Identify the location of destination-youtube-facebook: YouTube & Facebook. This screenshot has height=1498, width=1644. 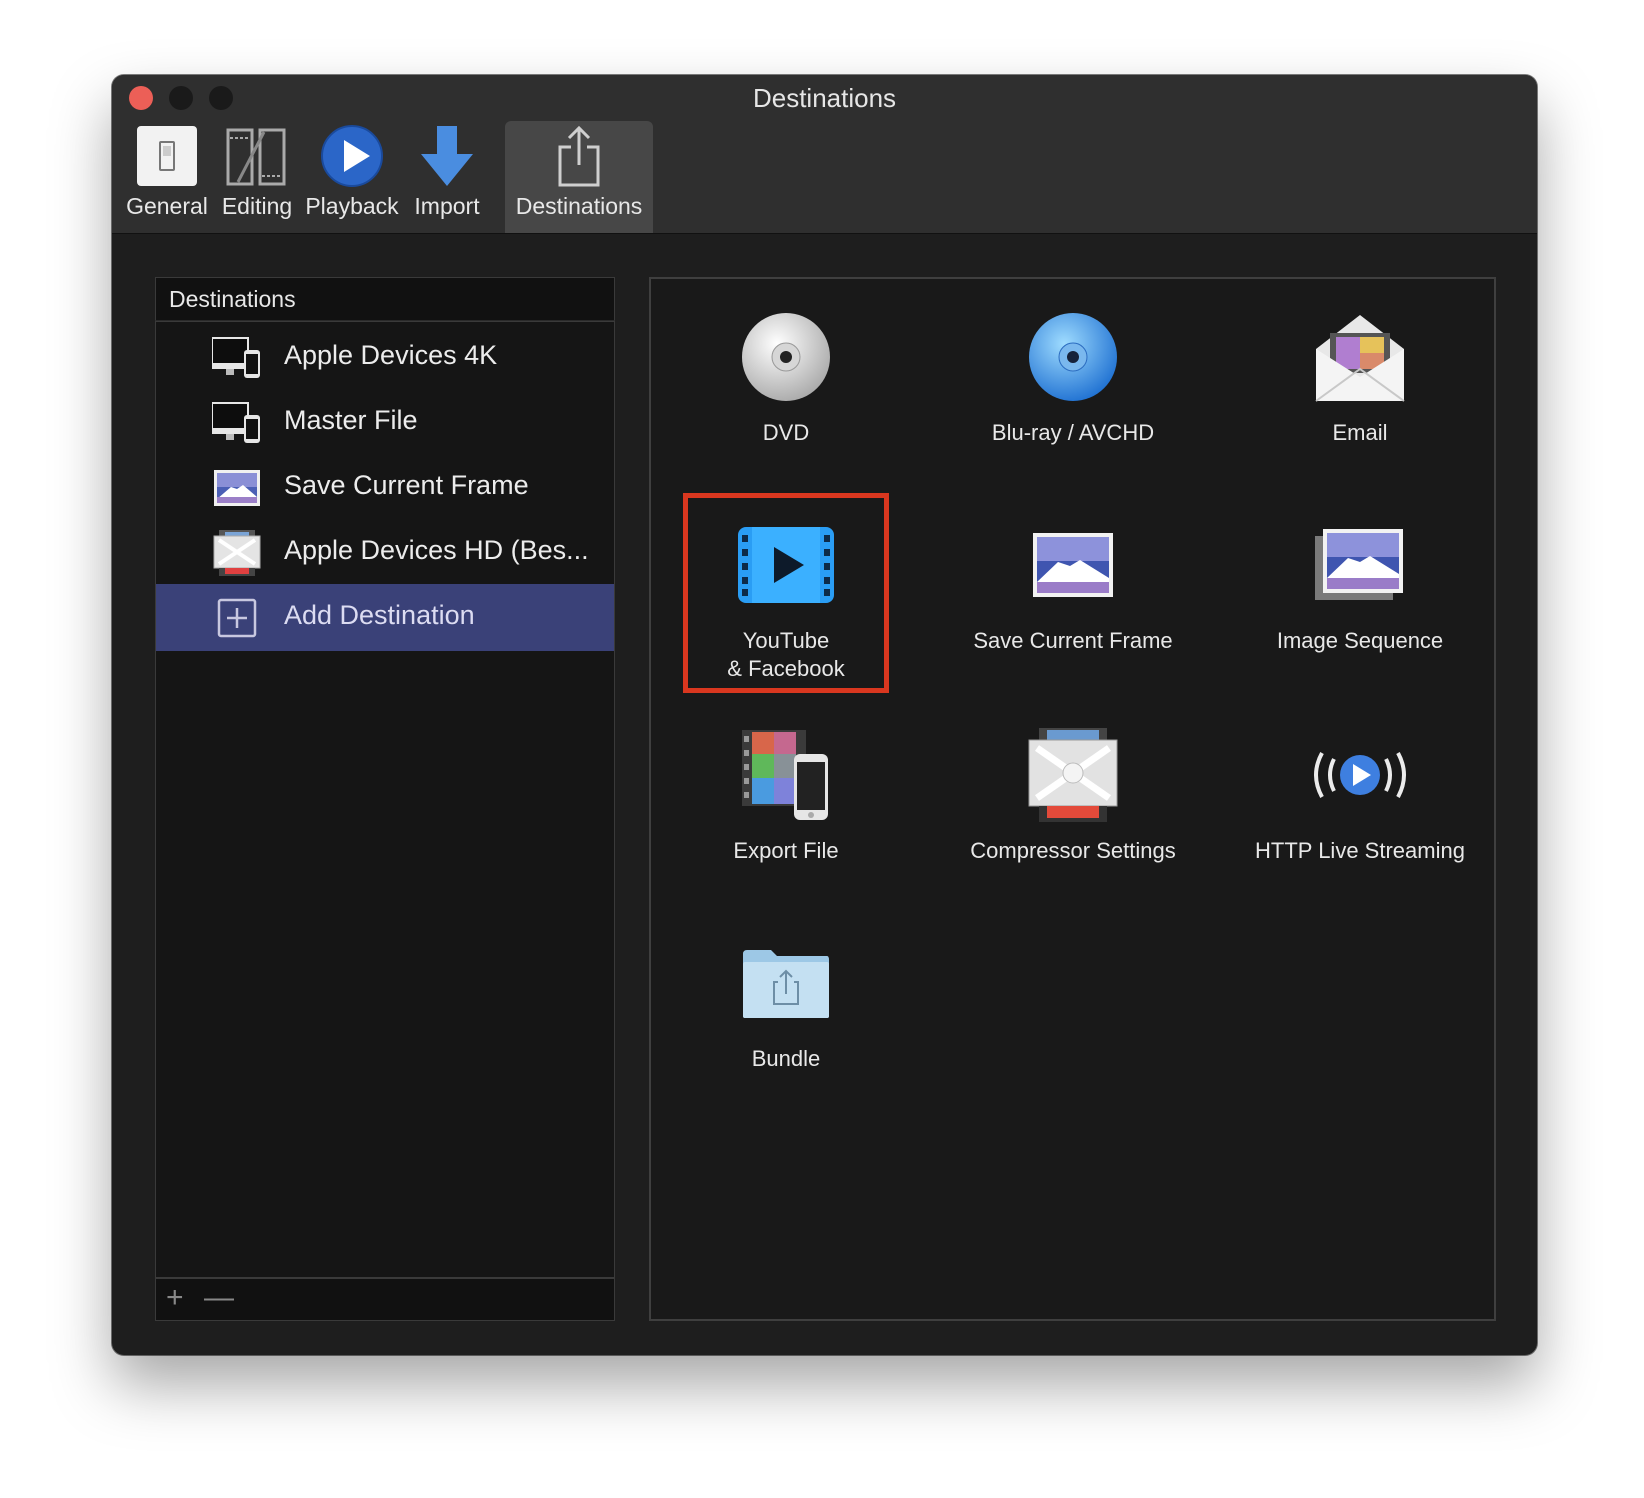
(786, 599).